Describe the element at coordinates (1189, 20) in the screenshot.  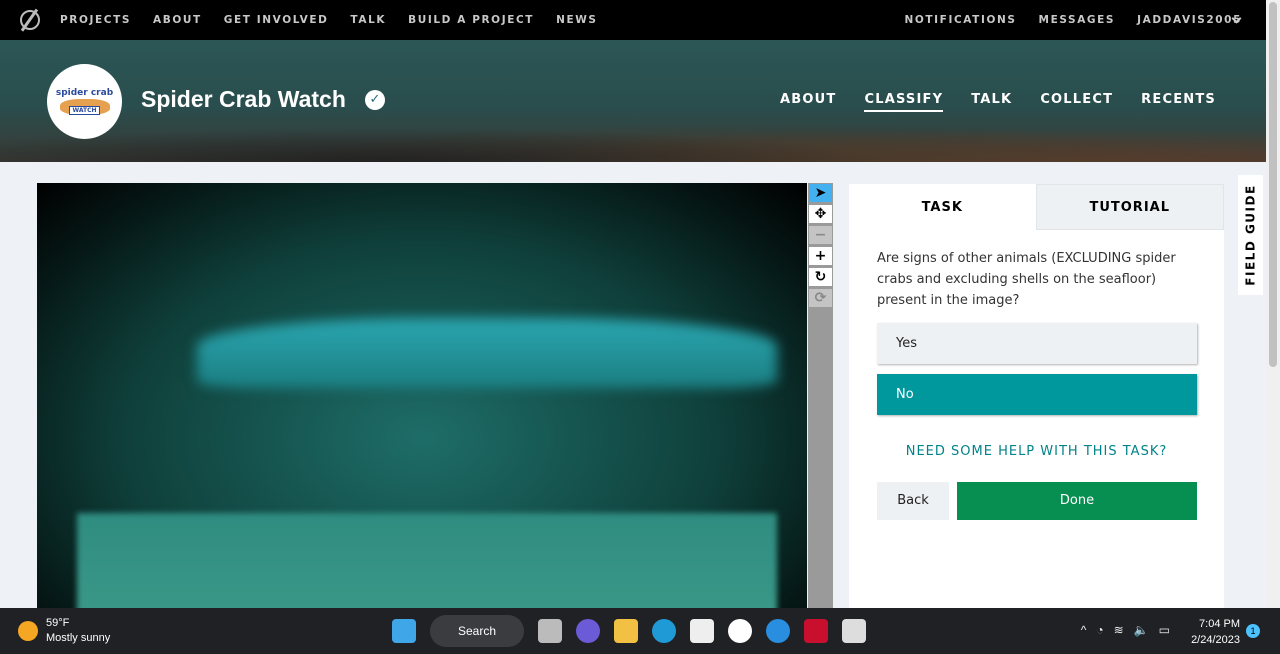
I see `user-menu: JADDAVIS2005` at that location.